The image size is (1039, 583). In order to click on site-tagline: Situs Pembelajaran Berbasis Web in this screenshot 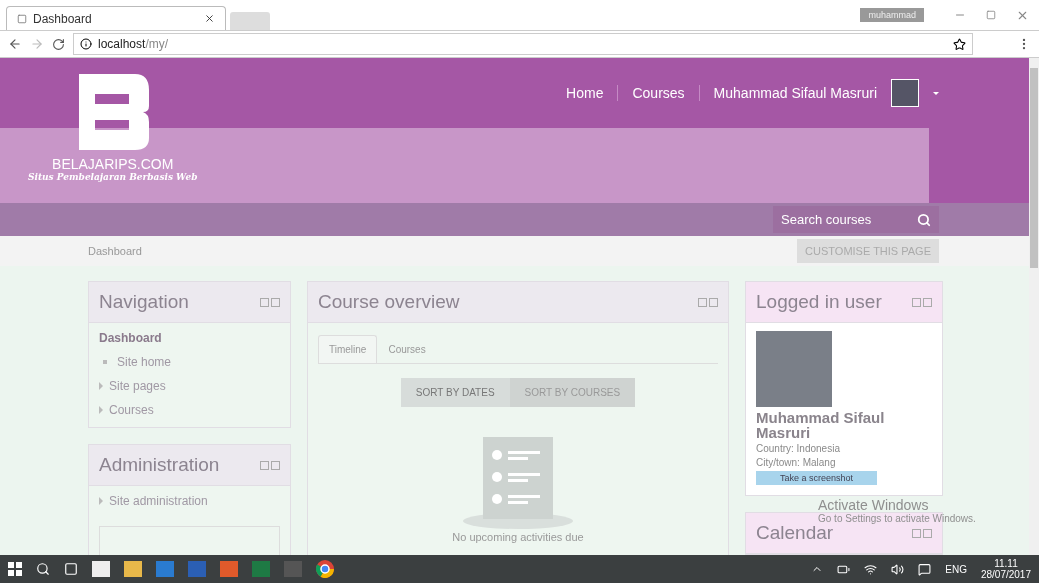, I will do `click(113, 177)`.